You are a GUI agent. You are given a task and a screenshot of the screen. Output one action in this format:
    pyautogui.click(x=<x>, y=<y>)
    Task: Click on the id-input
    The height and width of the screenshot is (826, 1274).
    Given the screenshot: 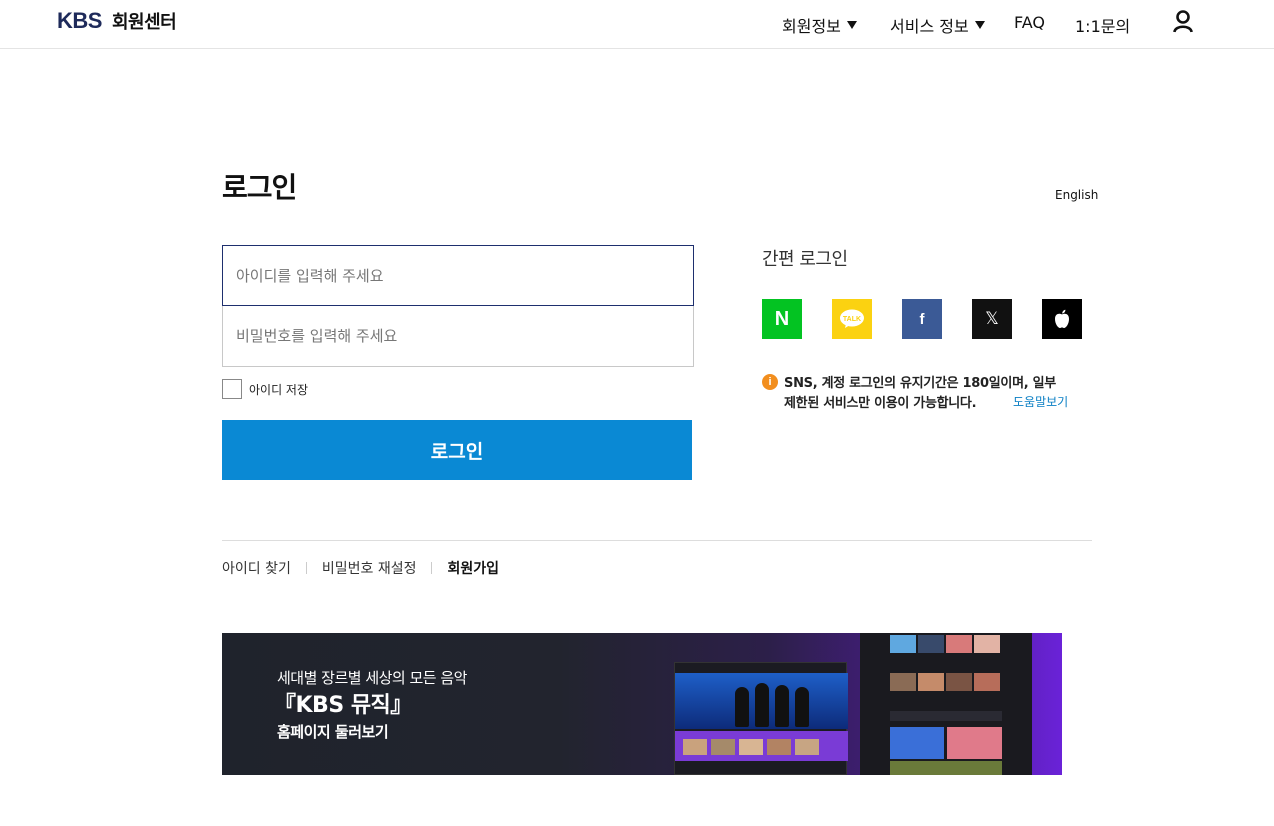 What is the action you would take?
    pyautogui.click(x=458, y=275)
    